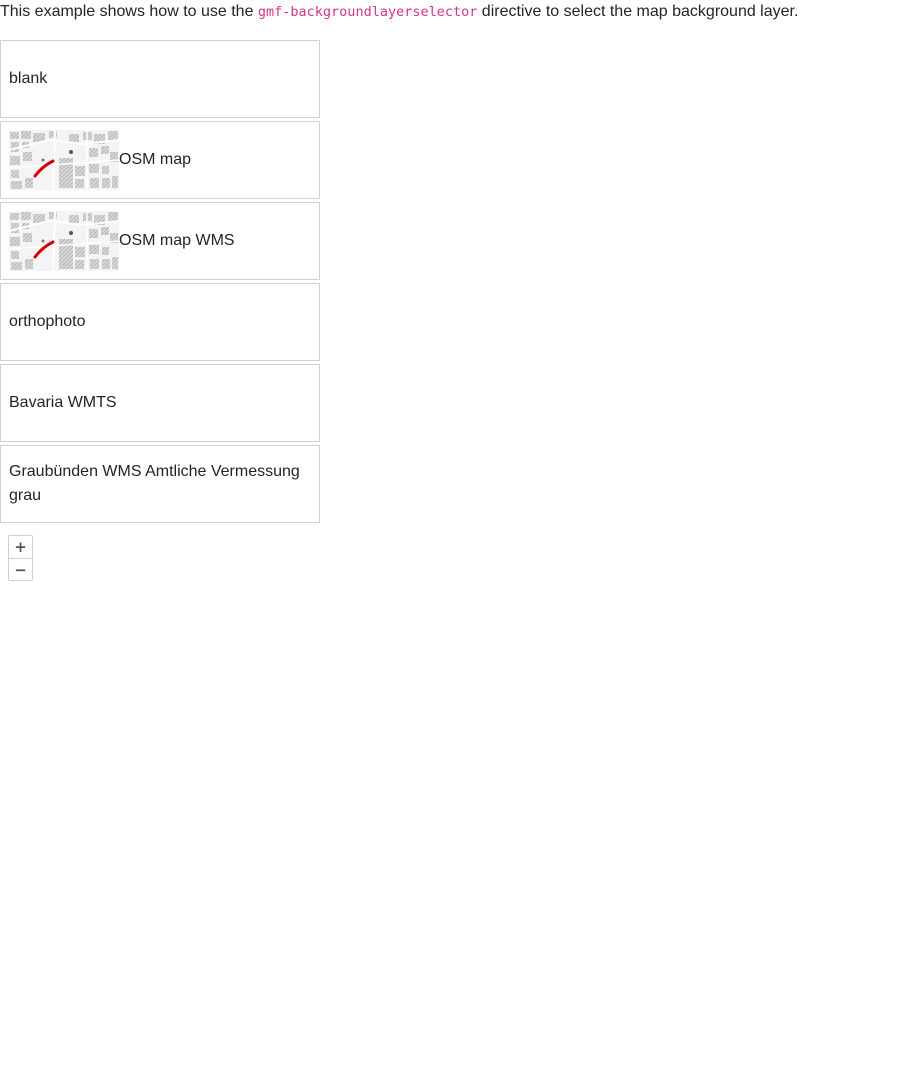  What do you see at coordinates (20, 547) in the screenshot?
I see `zoom-in-button: +` at bounding box center [20, 547].